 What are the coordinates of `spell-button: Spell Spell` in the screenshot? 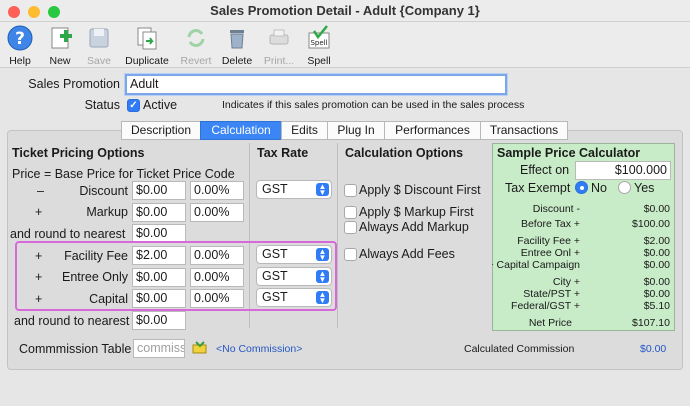 It's located at (319, 45).